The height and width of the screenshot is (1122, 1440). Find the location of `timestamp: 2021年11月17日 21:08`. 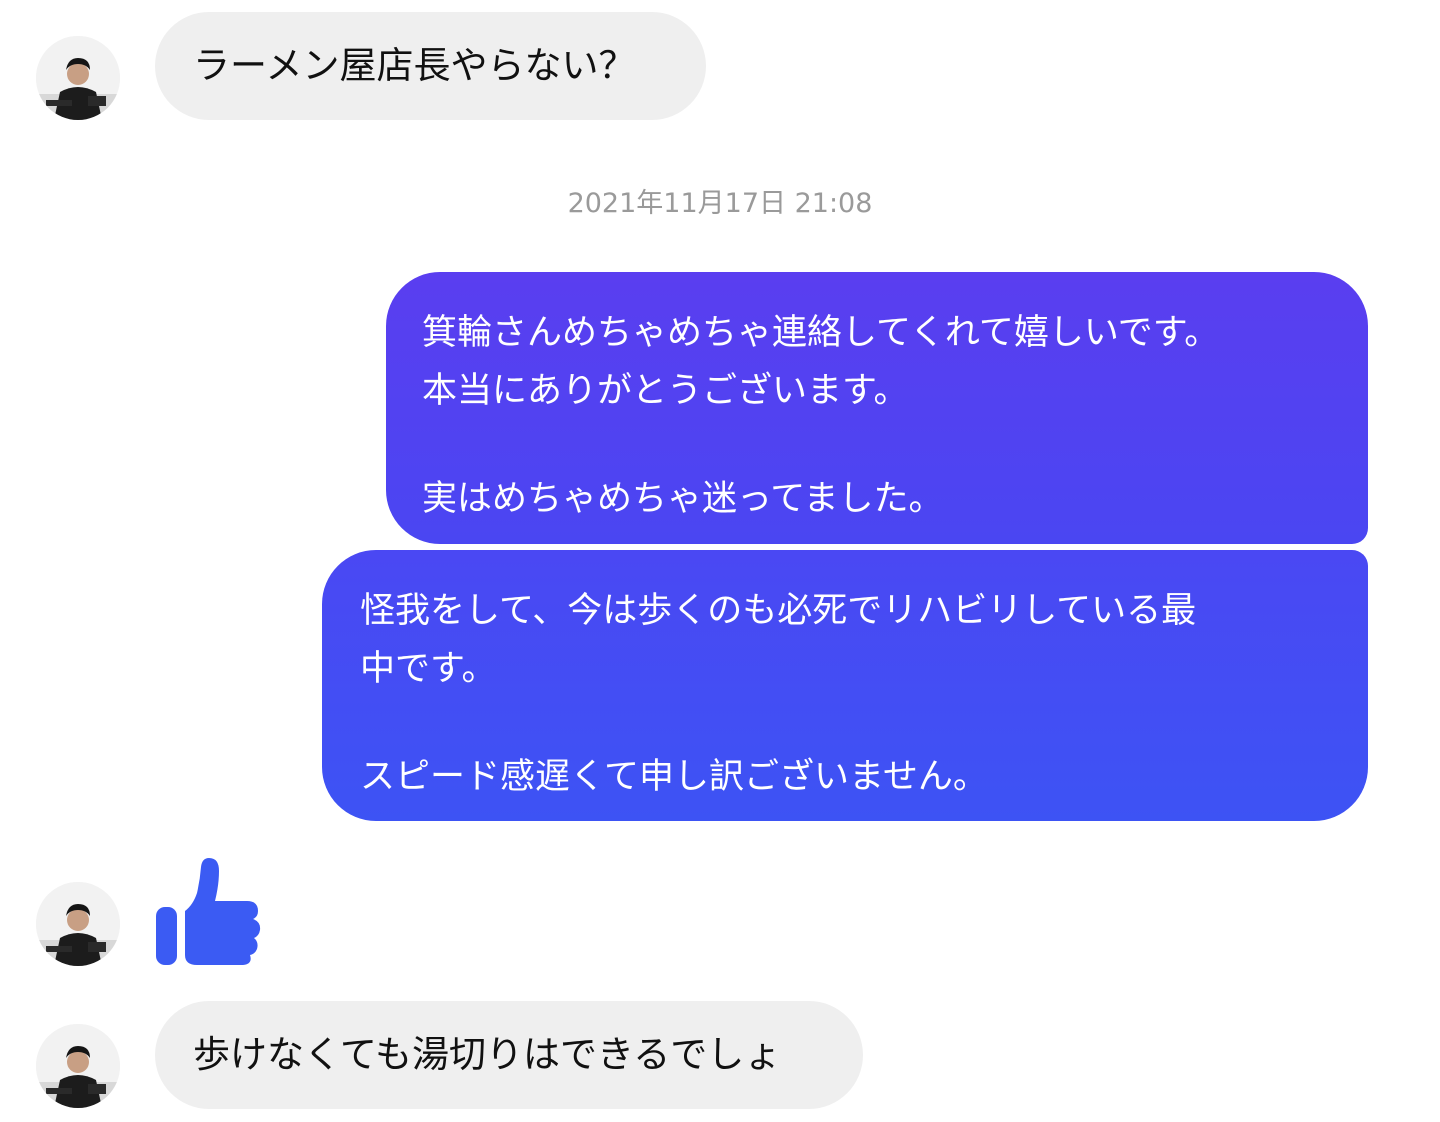

timestamp: 2021年11月17日 21:08 is located at coordinates (720, 203).